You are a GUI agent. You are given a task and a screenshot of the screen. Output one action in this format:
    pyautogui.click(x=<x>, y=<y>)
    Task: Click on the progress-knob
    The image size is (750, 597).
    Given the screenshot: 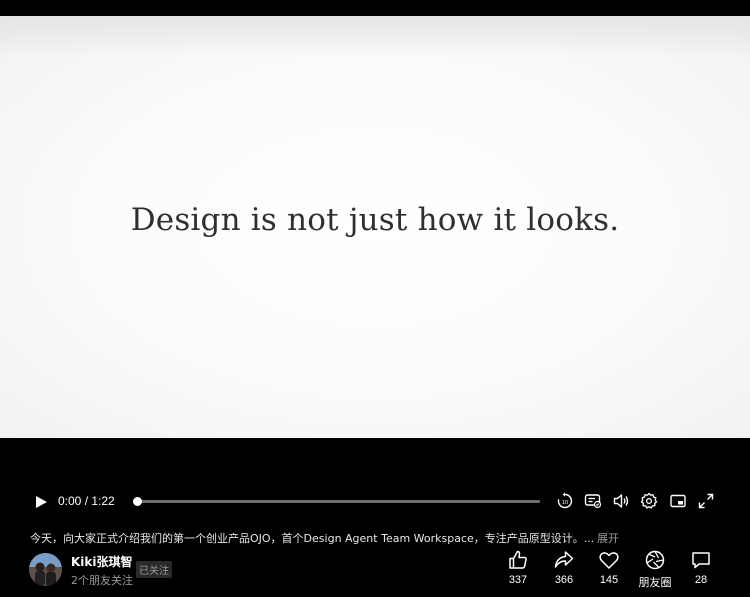 What is the action you would take?
    pyautogui.click(x=137, y=501)
    